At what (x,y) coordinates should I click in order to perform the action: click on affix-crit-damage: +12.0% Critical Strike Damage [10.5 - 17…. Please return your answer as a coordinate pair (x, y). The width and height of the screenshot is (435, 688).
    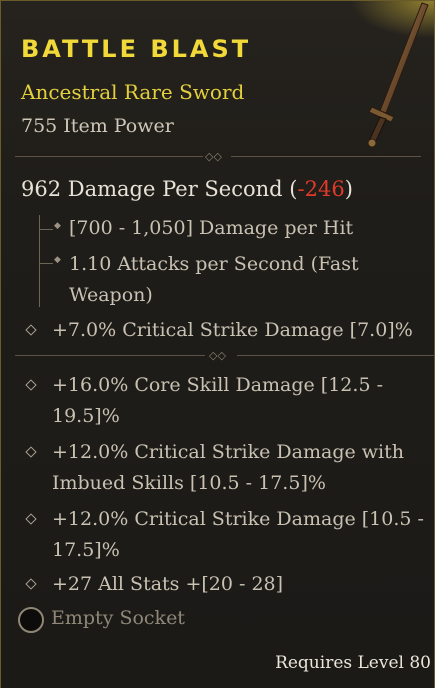
    Looking at the image, I should click on (238, 535).